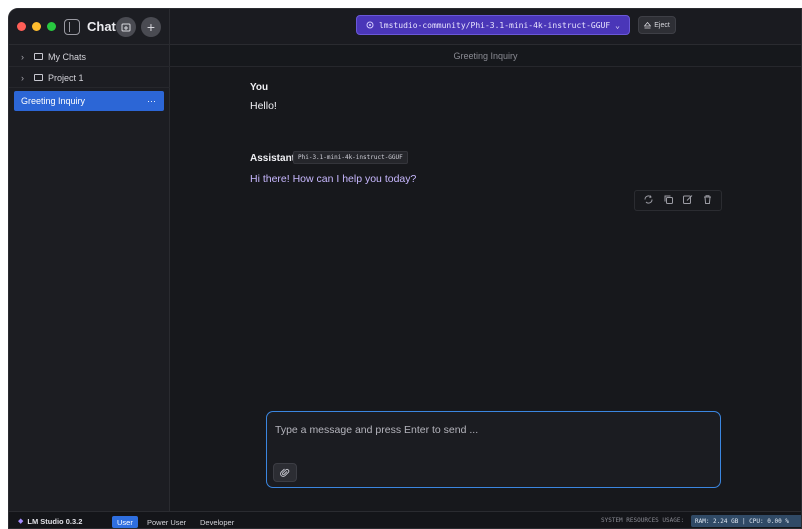  I want to click on minimize-window-button, so click(36, 26).